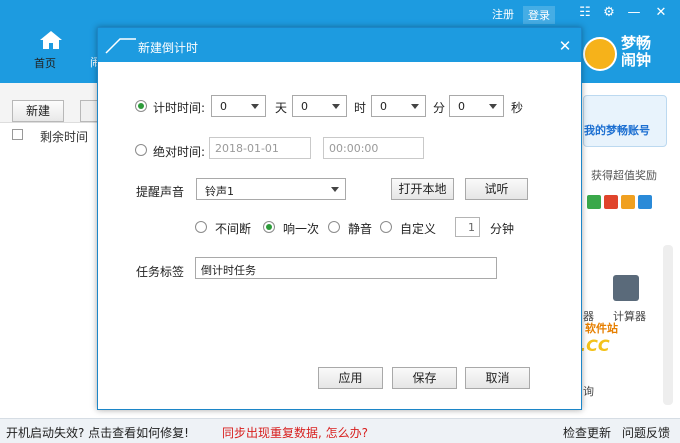 The image size is (680, 443). What do you see at coordinates (51, 40) in the screenshot?
I see `home-icon` at bounding box center [51, 40].